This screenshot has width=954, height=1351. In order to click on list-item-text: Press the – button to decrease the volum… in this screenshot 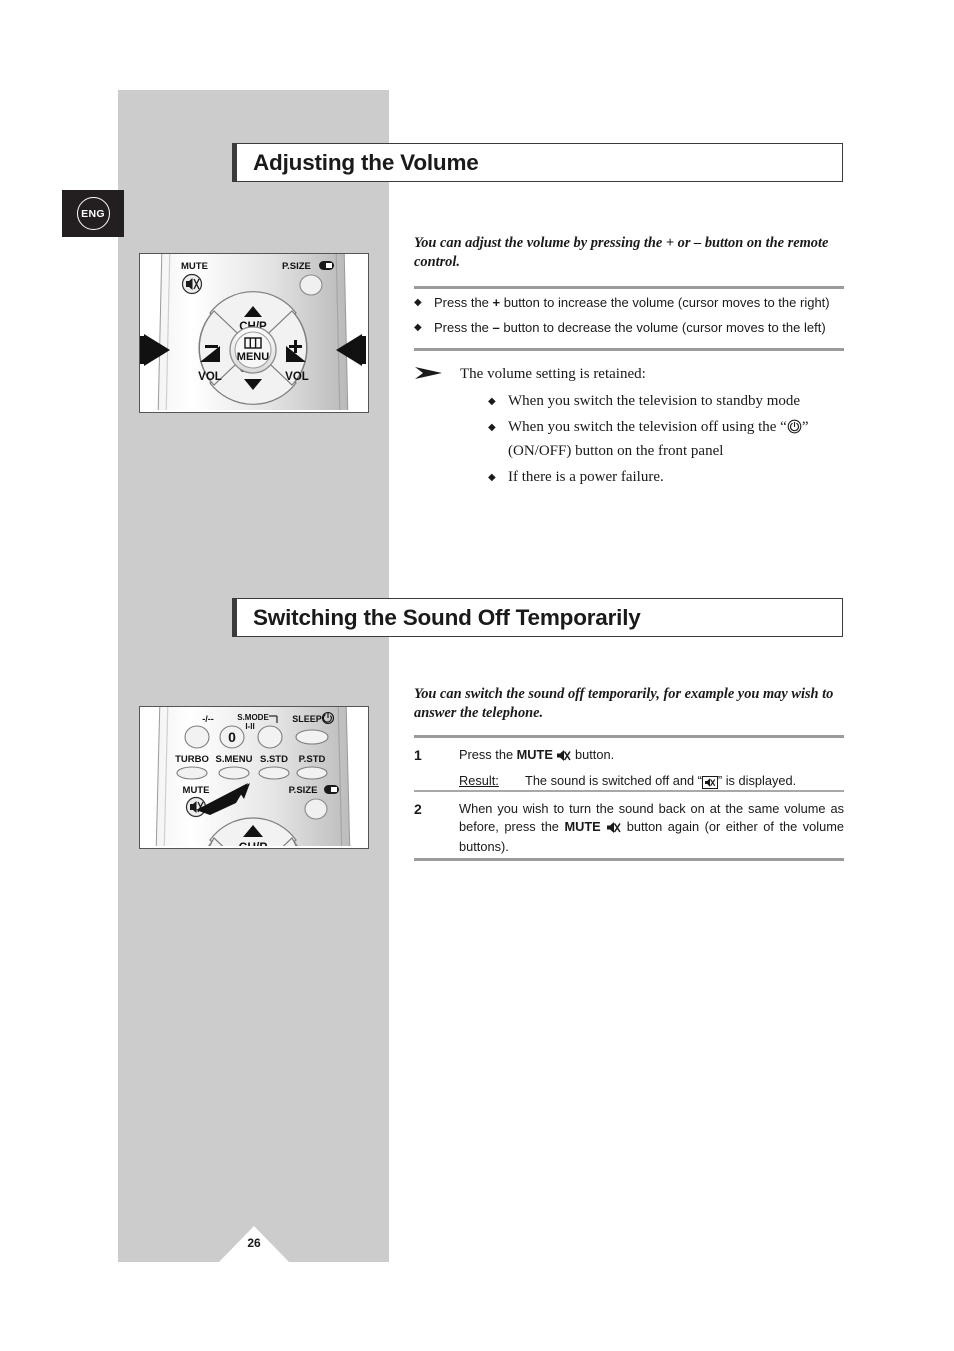, I will do `click(630, 327)`.